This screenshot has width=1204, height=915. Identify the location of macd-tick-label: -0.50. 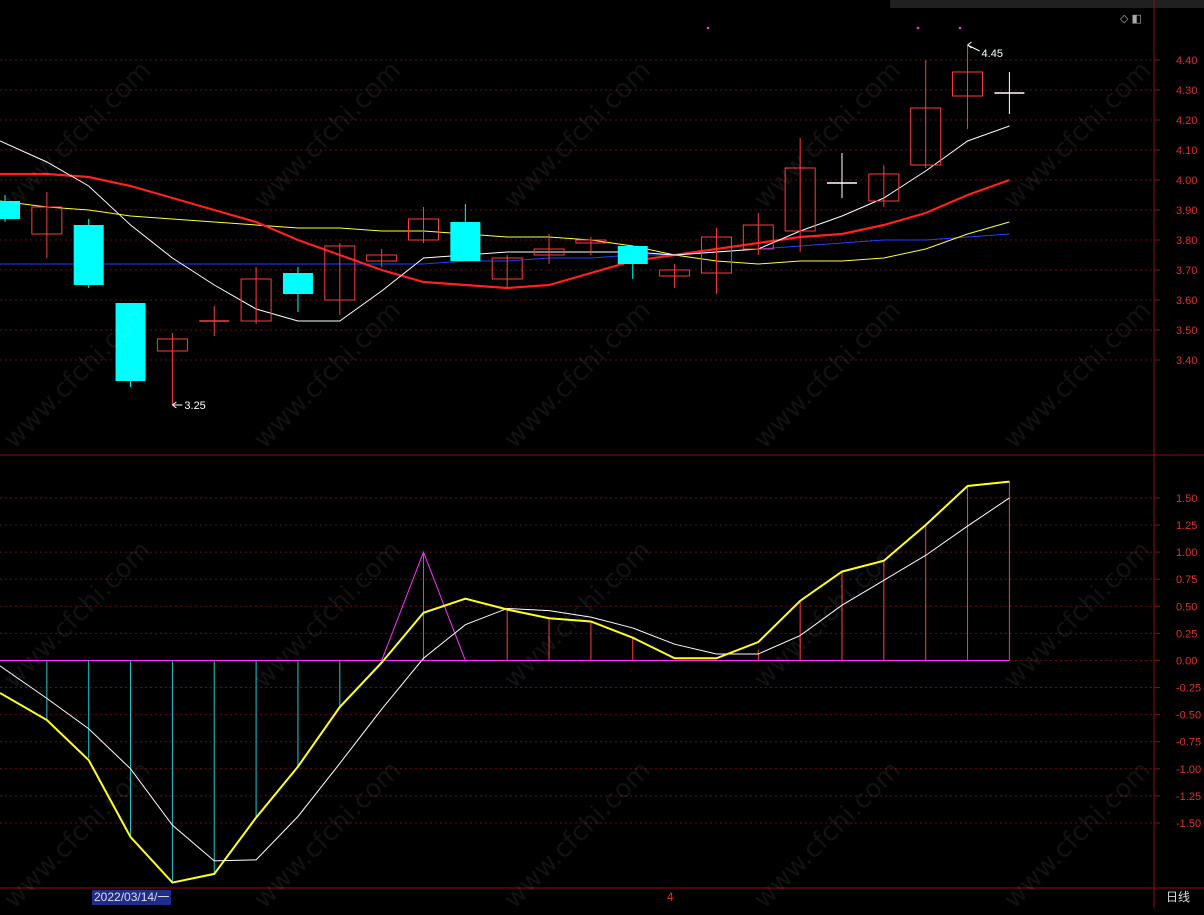
(1188, 716).